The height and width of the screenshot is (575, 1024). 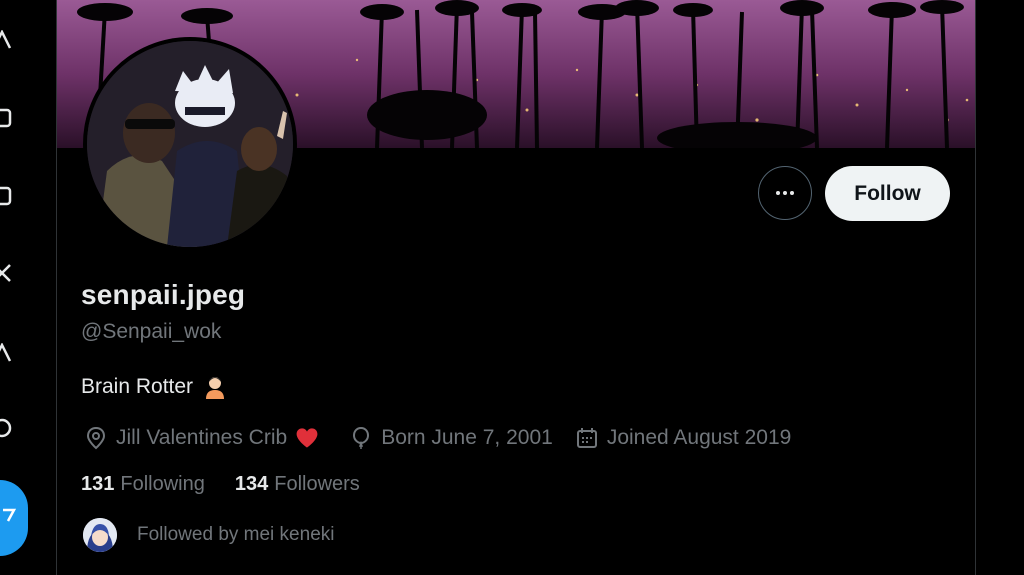 What do you see at coordinates (6, 428) in the screenshot?
I see `nav-more-icon` at bounding box center [6, 428].